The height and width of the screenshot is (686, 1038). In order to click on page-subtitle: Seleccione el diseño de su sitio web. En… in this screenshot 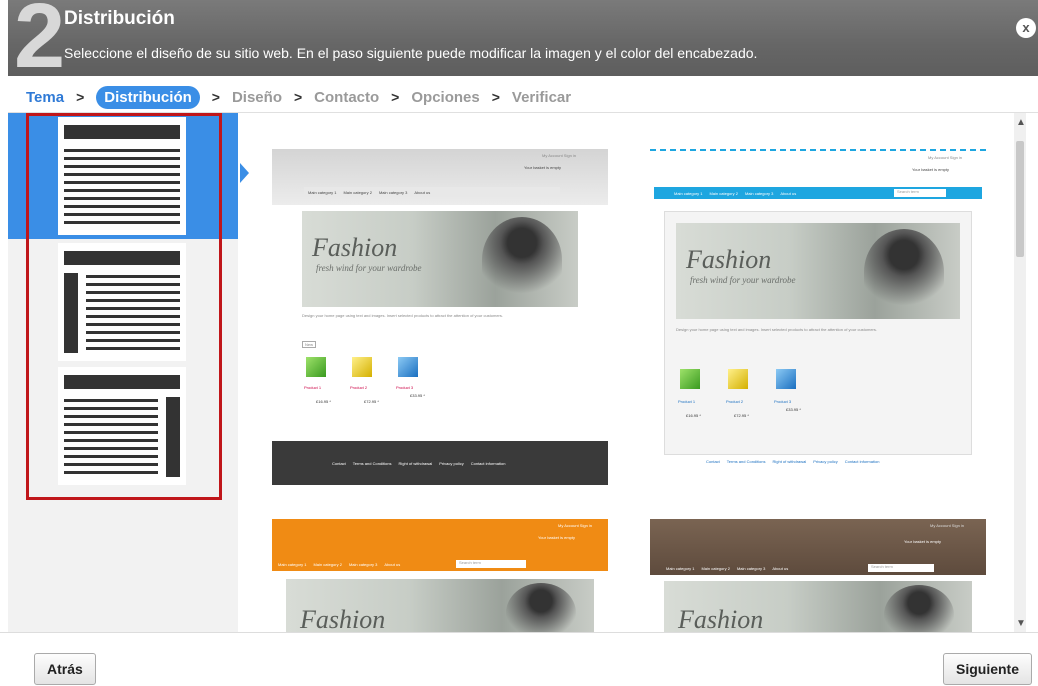, I will do `click(411, 53)`.